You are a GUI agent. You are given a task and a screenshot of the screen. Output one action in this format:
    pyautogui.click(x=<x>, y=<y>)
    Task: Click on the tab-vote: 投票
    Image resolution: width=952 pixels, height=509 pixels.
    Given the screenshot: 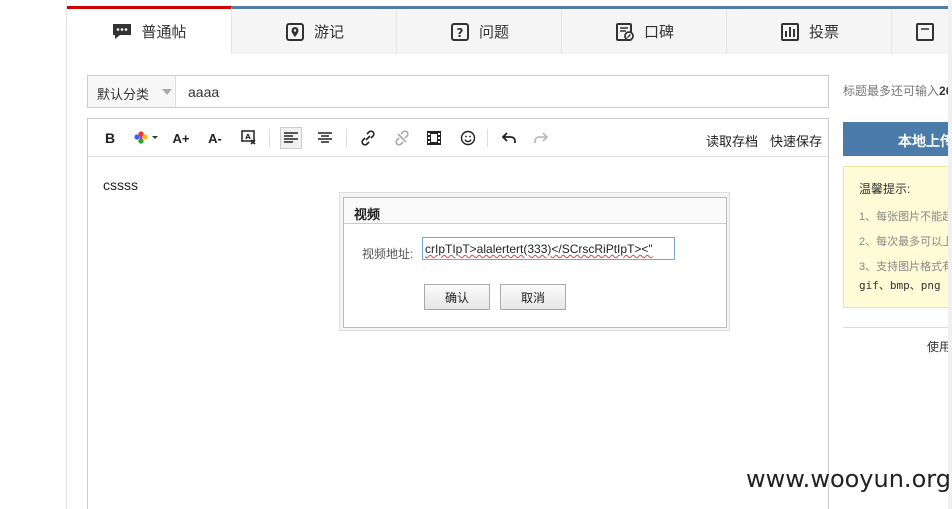 What is the action you would take?
    pyautogui.click(x=809, y=31)
    